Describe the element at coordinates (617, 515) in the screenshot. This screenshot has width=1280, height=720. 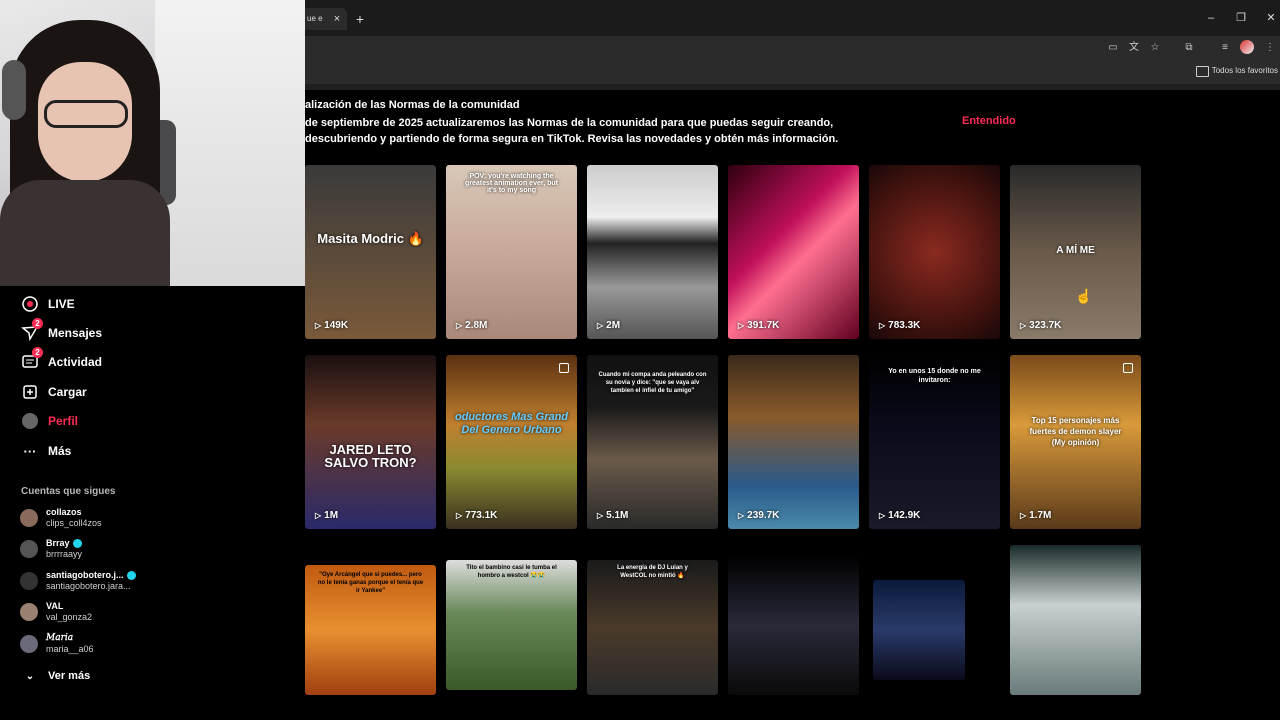
I see `view-count: 5.1M` at that location.